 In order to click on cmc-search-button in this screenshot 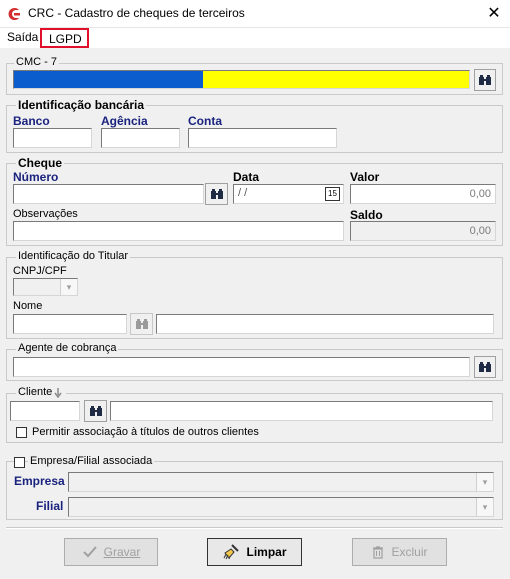, I will do `click(485, 80)`.